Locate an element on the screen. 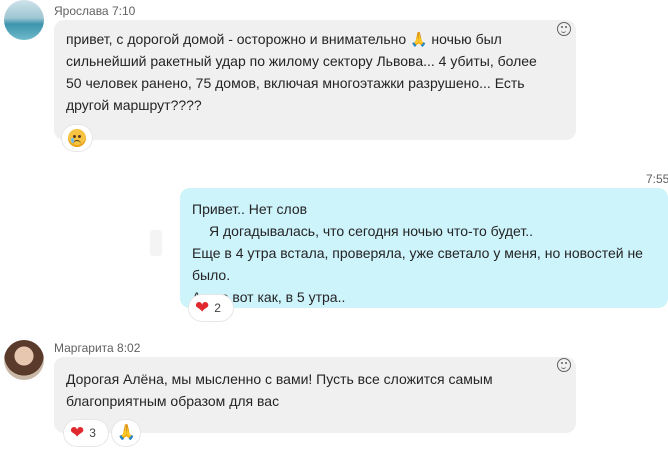 This screenshot has height=452, width=668. folded-hands-icon: 🙏 is located at coordinates (126, 432).